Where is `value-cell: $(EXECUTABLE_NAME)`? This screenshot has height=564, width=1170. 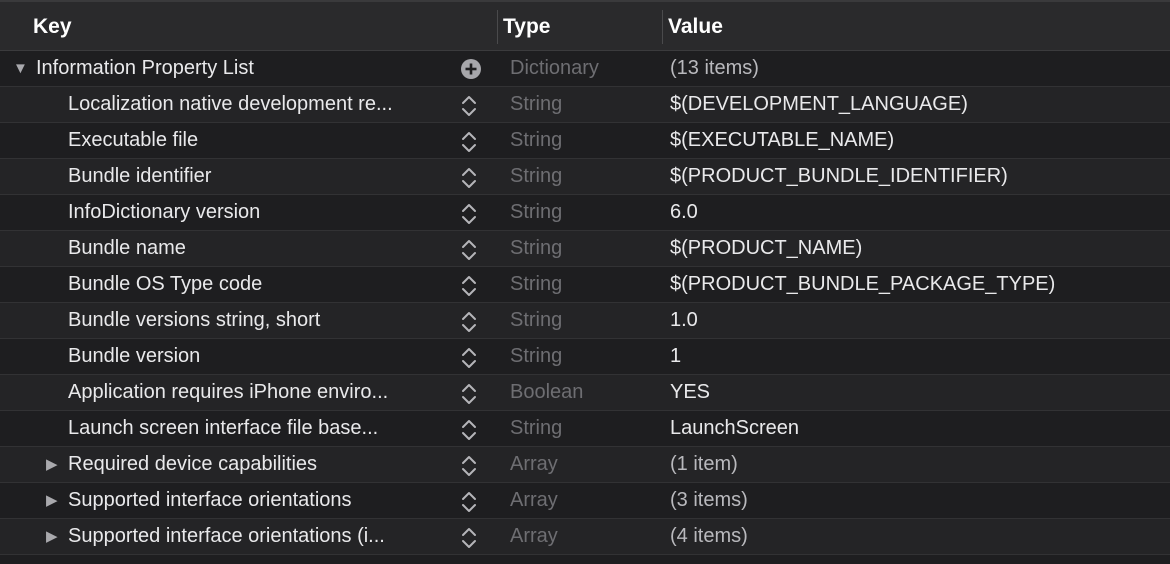
value-cell: $(EXECUTABLE_NAME) is located at coordinates (782, 140).